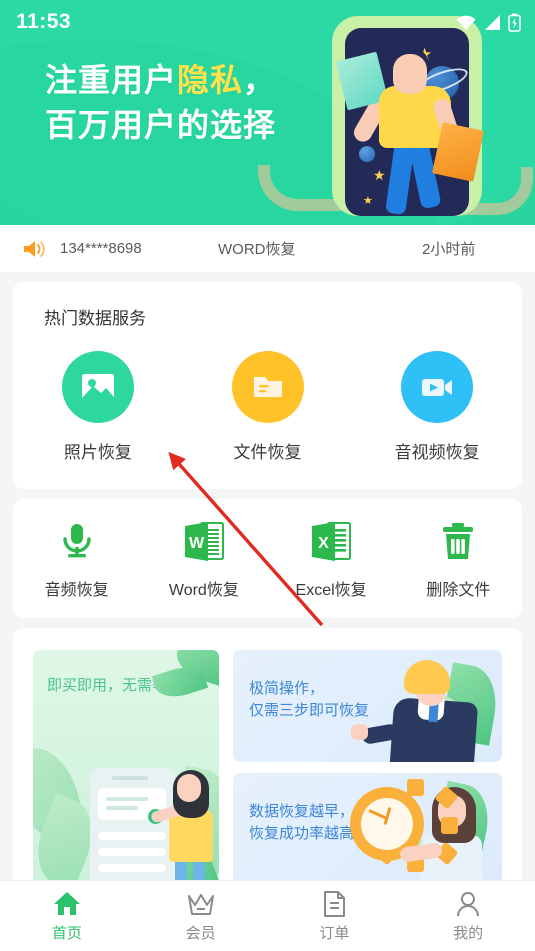 The height and width of the screenshot is (951, 535). I want to click on tool-item-word-recovery: W Word恢复, so click(203, 559).